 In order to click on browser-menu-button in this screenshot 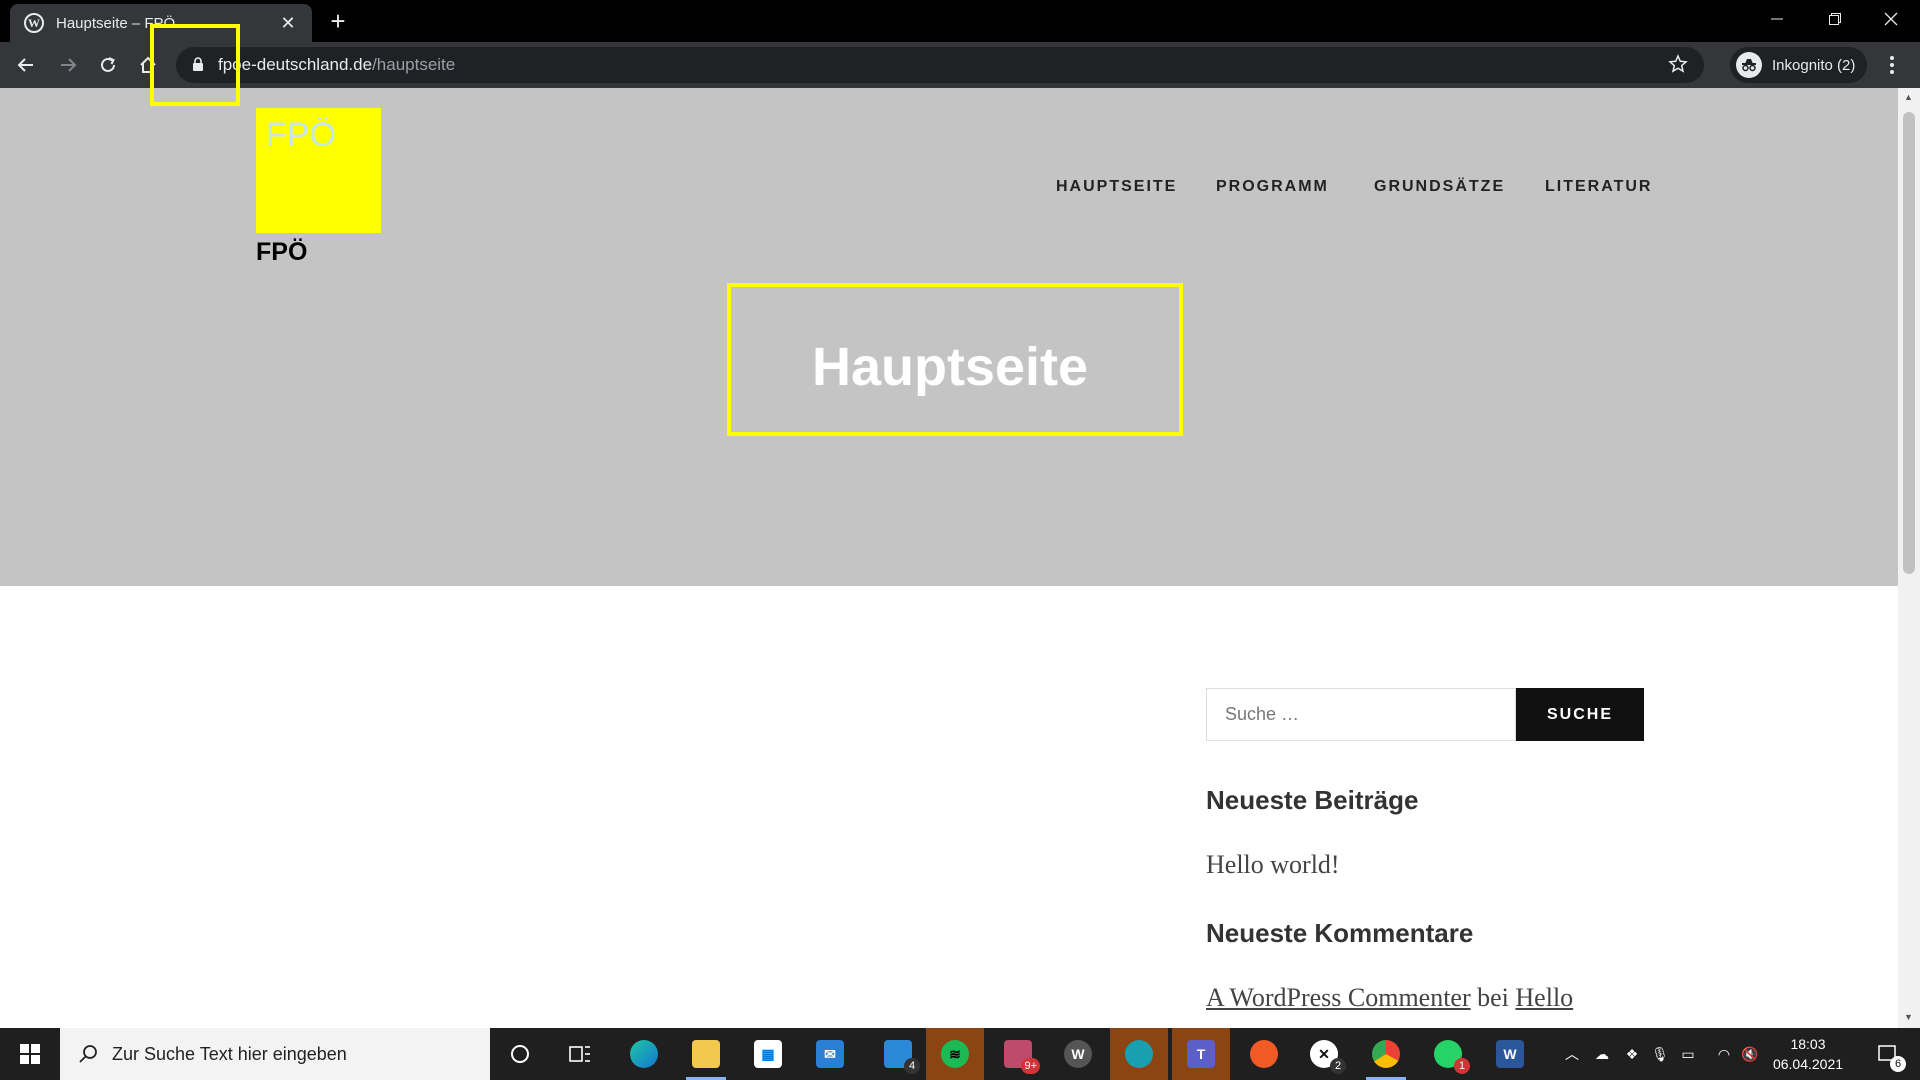, I will do `click(1892, 65)`.